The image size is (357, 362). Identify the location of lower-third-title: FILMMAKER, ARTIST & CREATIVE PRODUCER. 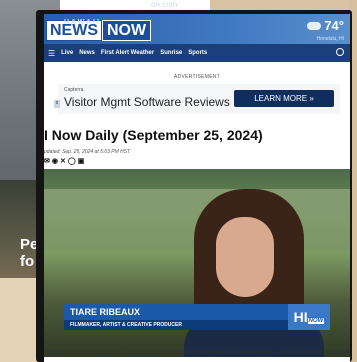
(178, 325).